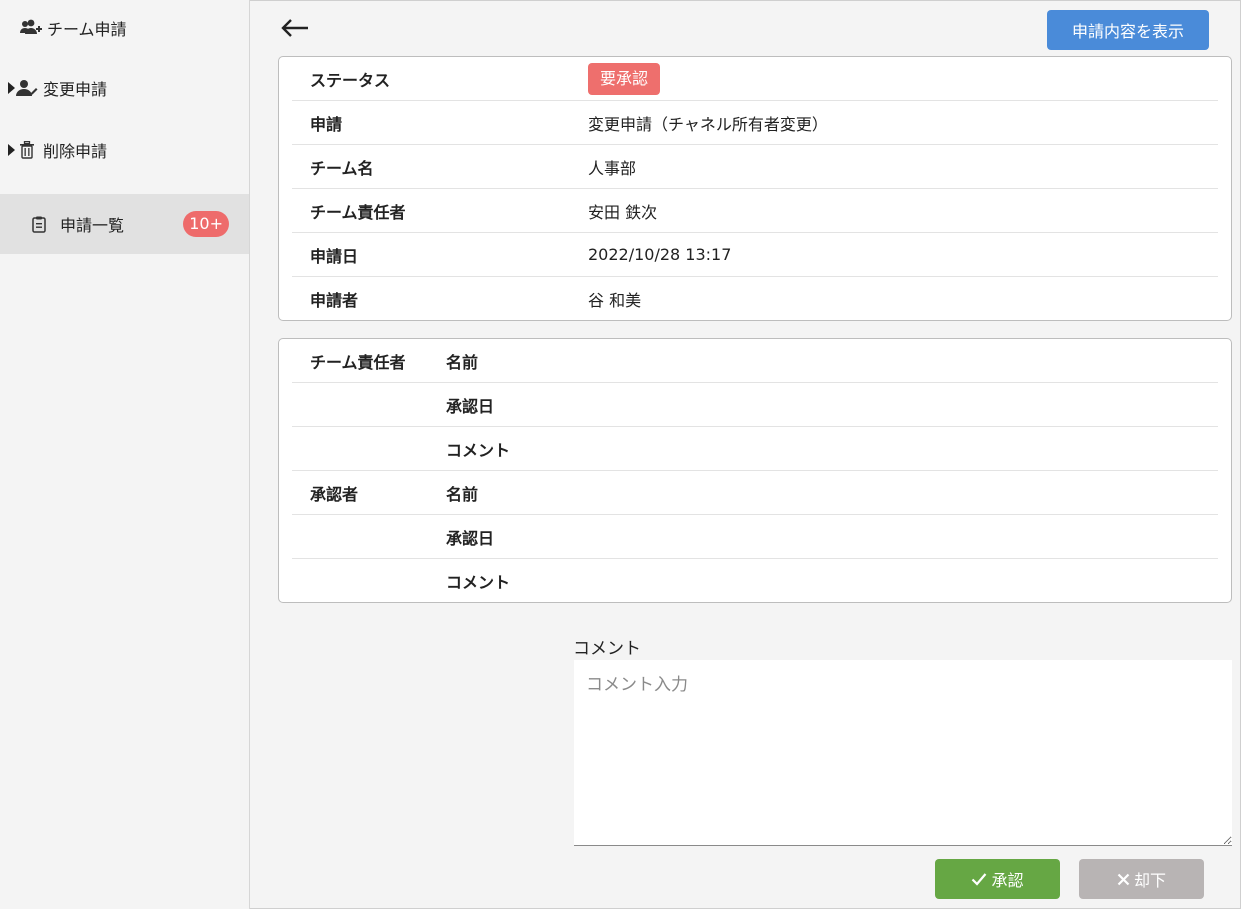 The image size is (1241, 909). Describe the element at coordinates (623, 212) in the screenshot. I see `detail-value: 安田 鉄次` at that location.